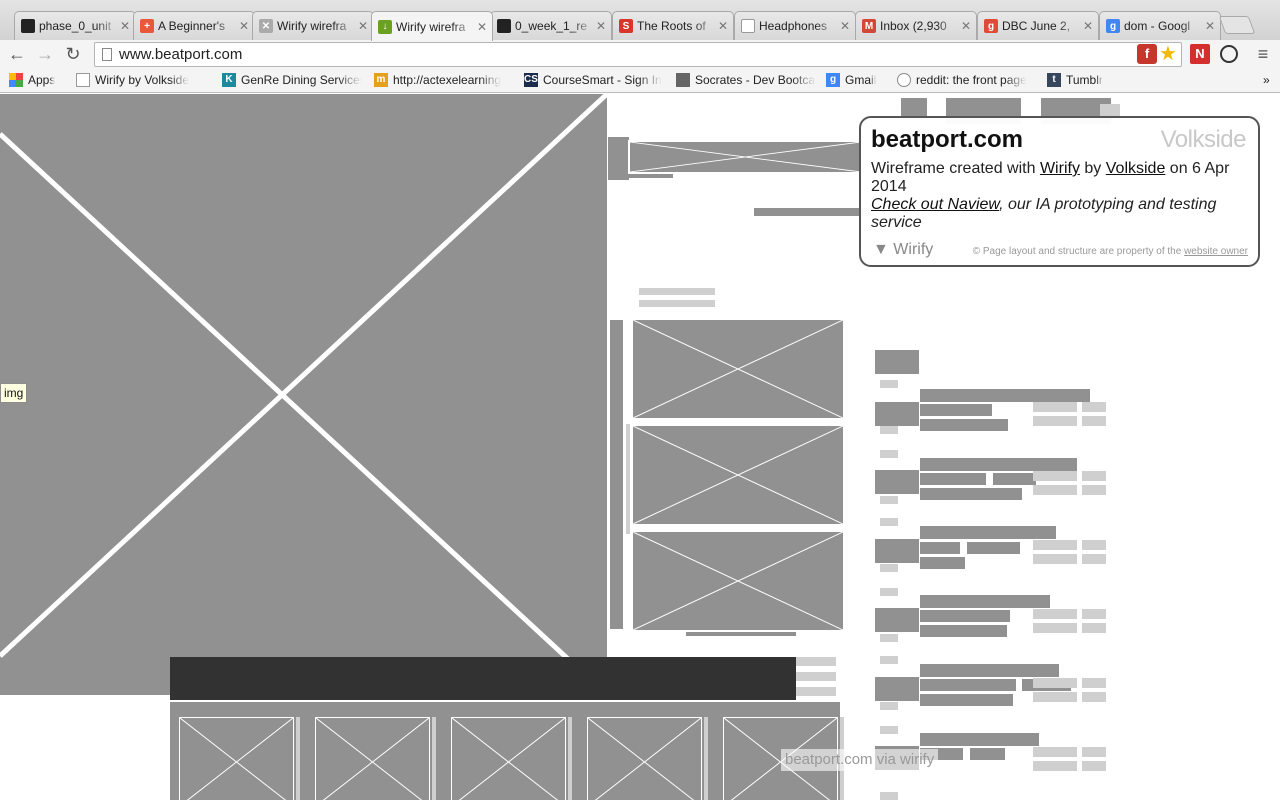  What do you see at coordinates (1060, 168) in the screenshot?
I see `wirify-link: Wirify` at bounding box center [1060, 168].